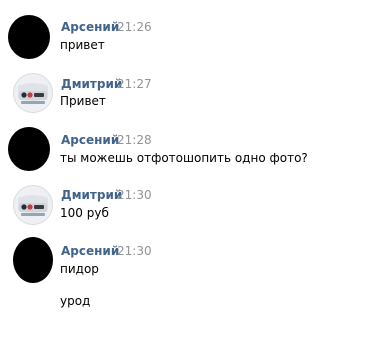 This screenshot has width=389, height=341. Describe the element at coordinates (184, 158) in the screenshot. I see `message-text: ты можешь отфотошопить одно фото?` at that location.